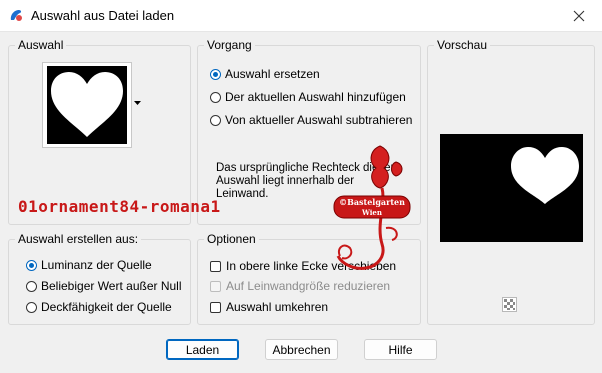 This screenshot has height=373, width=602. I want to click on checkbox-reduce-canvas: Auf Leinwandgröße reduzieren, so click(300, 286).